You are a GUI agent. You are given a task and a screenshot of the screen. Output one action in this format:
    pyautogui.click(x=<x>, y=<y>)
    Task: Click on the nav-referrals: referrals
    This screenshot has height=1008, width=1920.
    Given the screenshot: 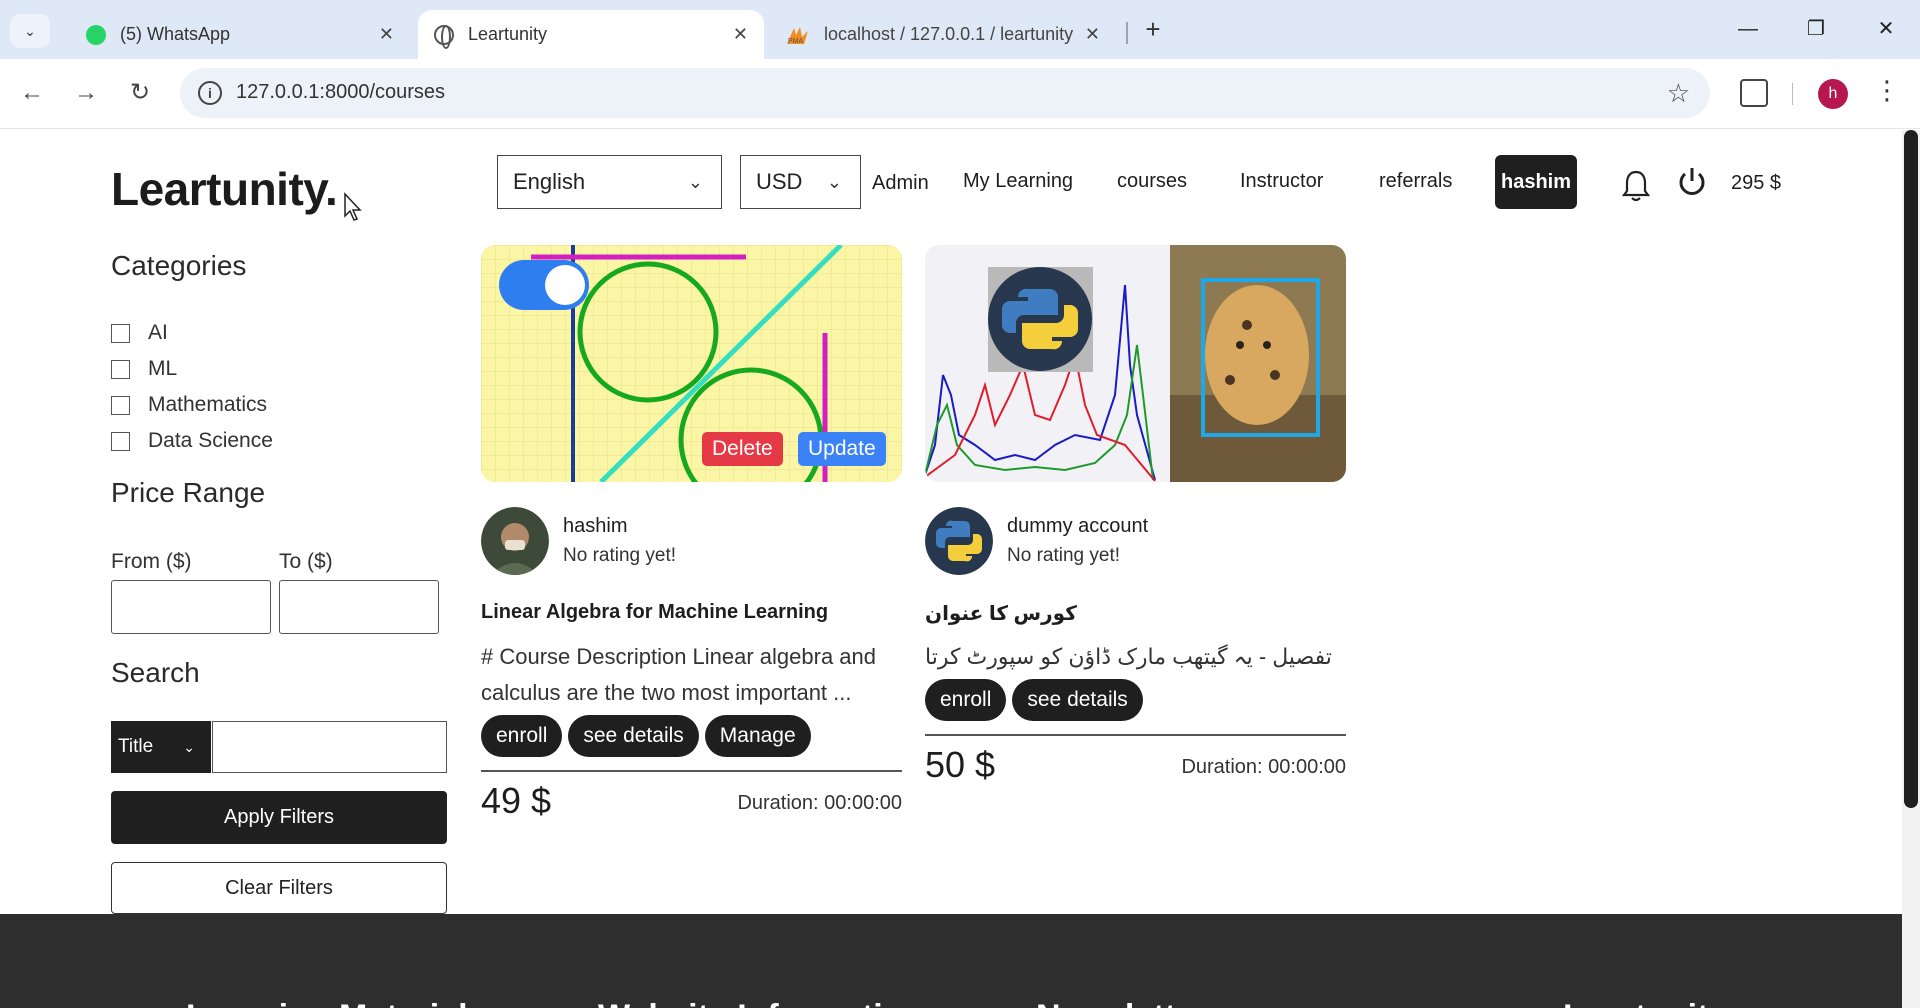 What is the action you would take?
    pyautogui.click(x=1415, y=181)
    